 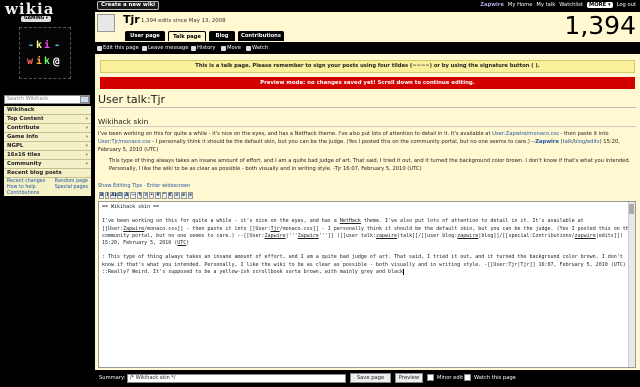 What do you see at coordinates (404, 271) in the screenshot?
I see `text-cursor` at bounding box center [404, 271].